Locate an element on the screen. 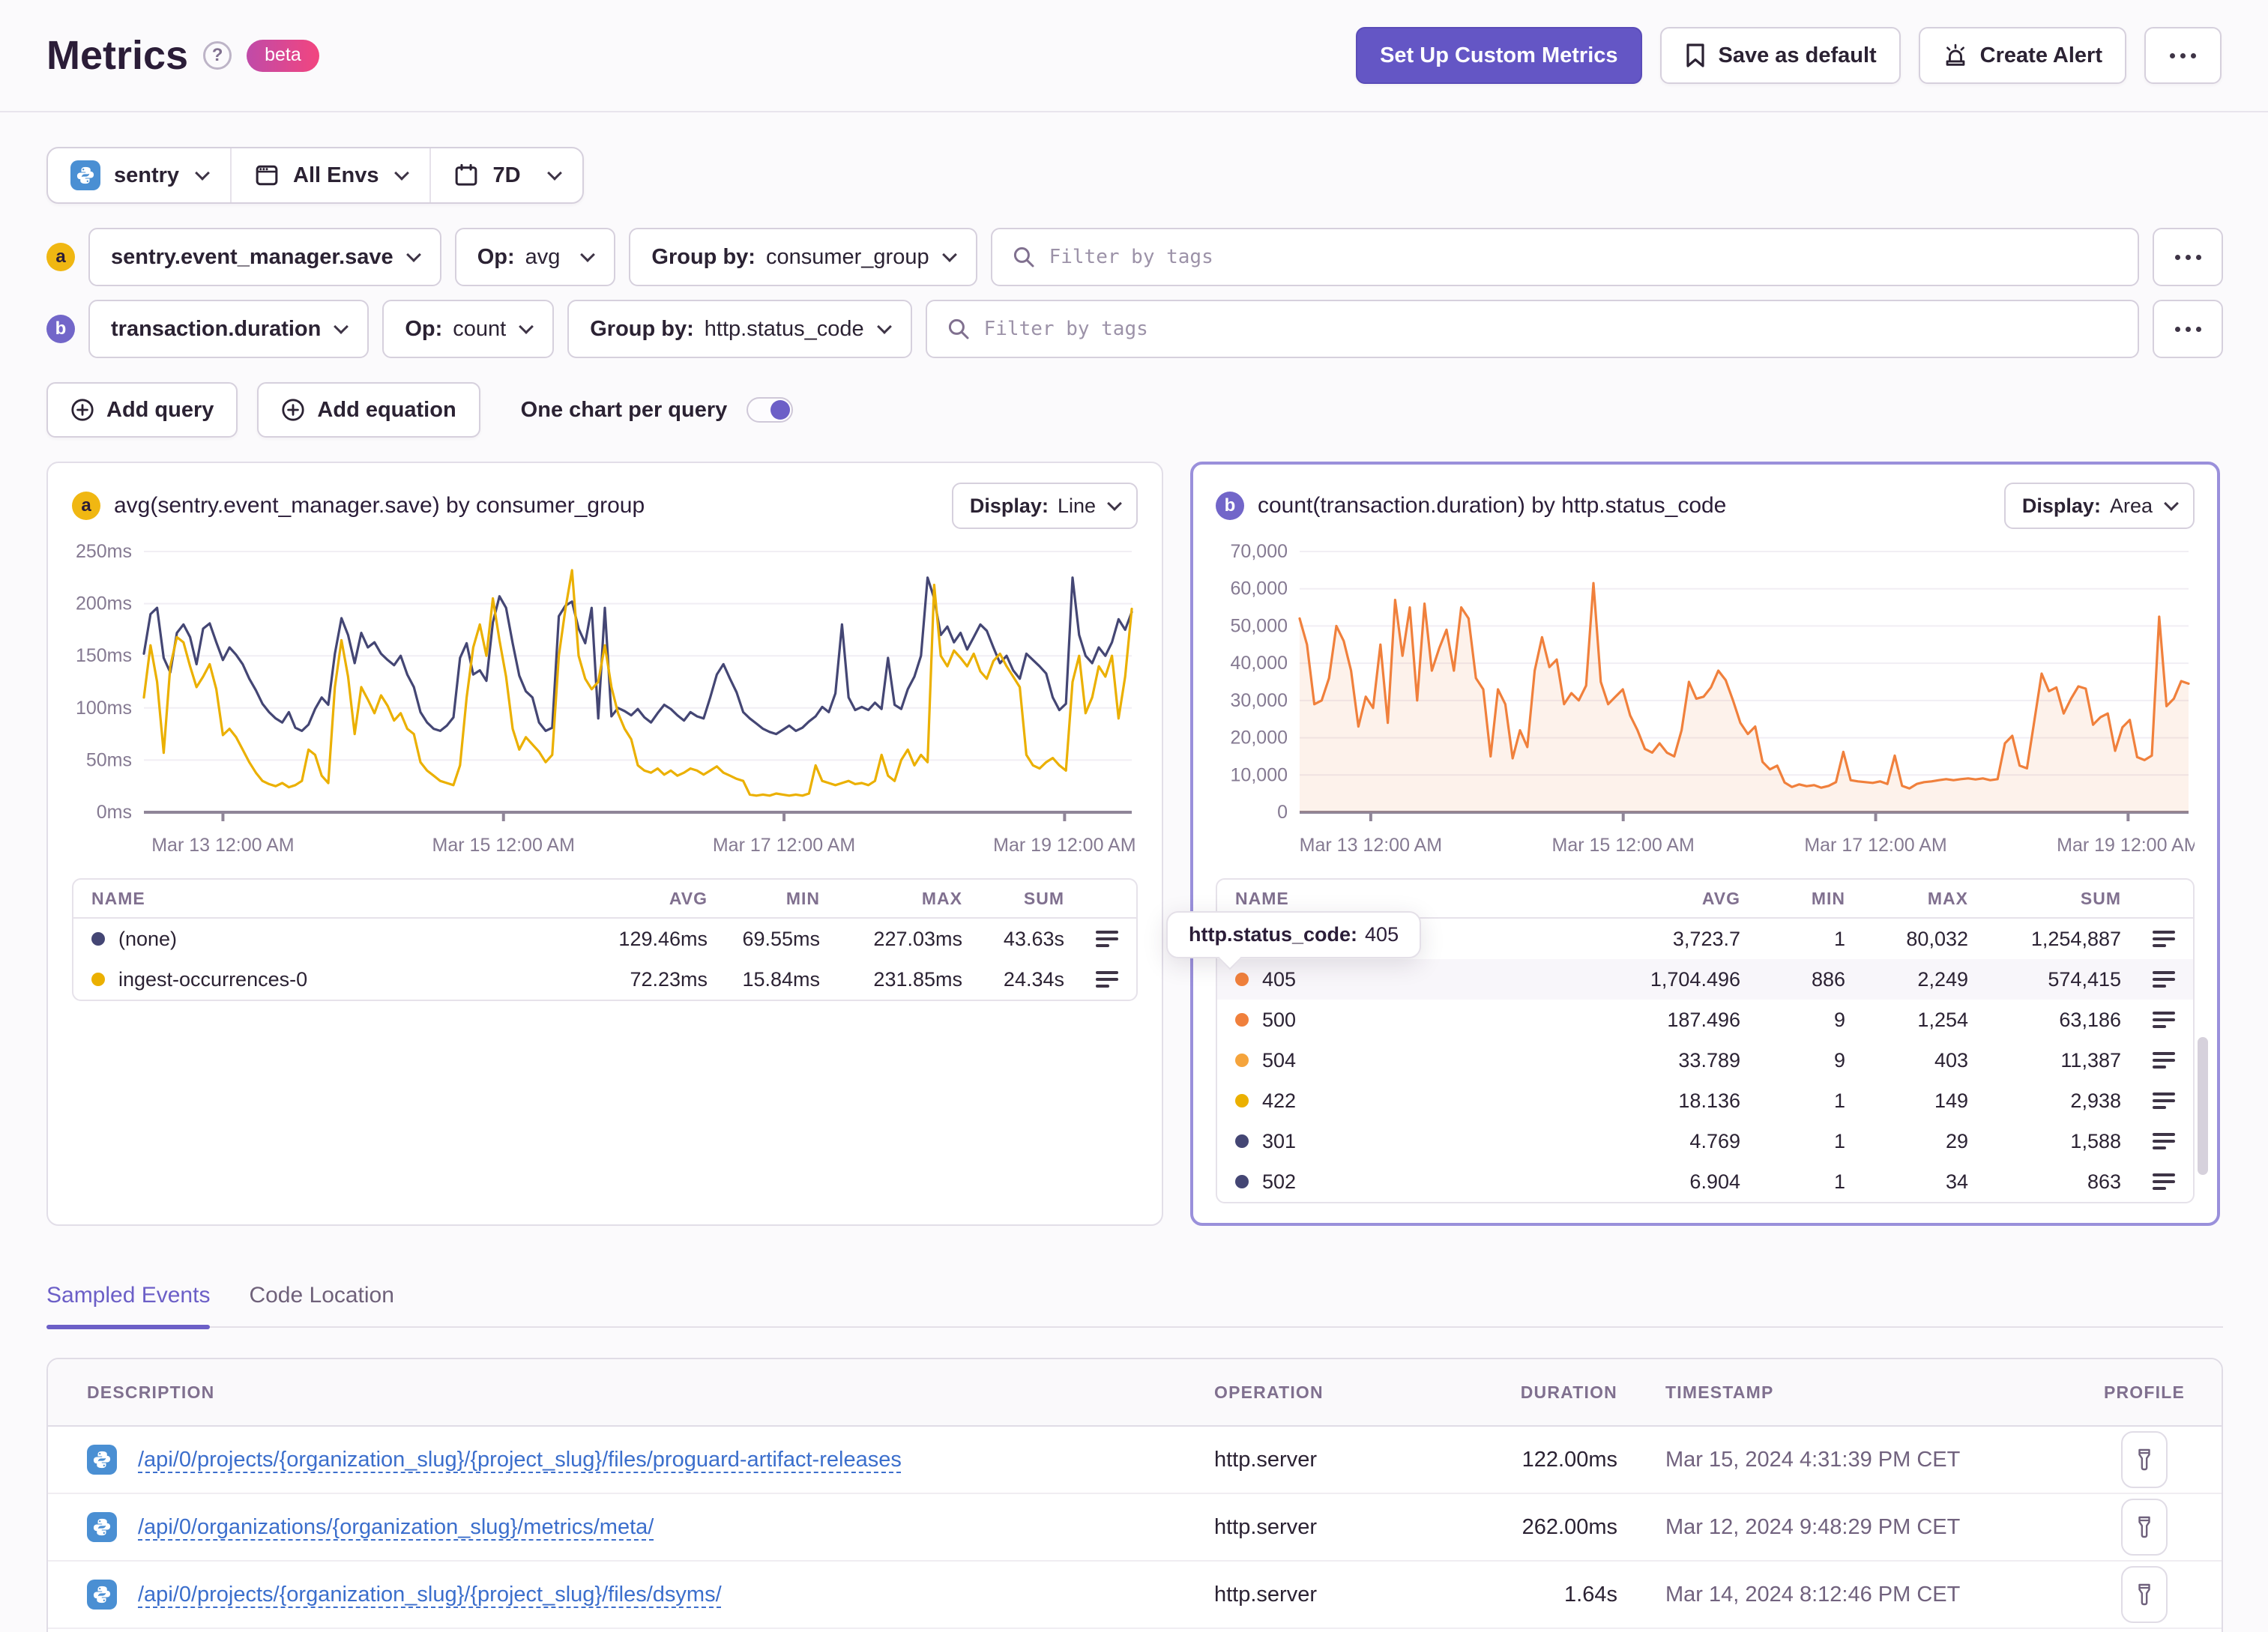 The height and width of the screenshot is (1632, 2268). series-min: 69.55ms is located at coordinates (781, 938).